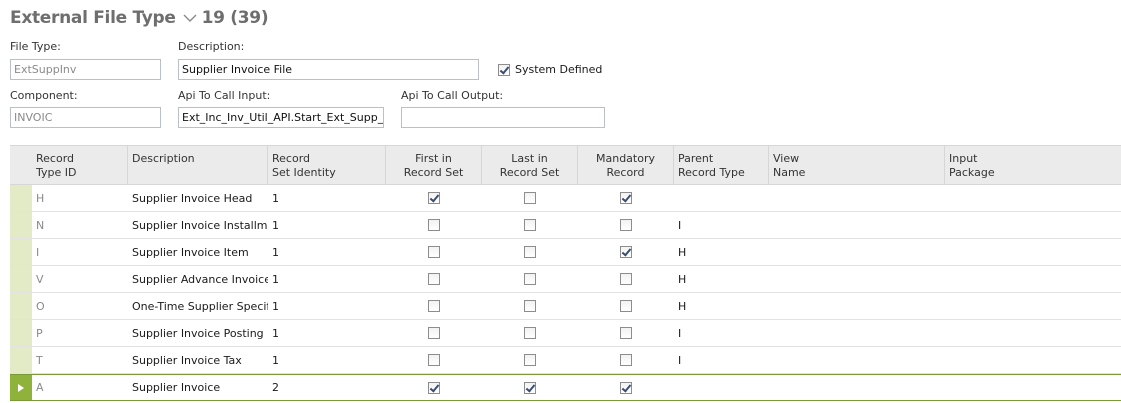  Describe the element at coordinates (198, 252) in the screenshot. I see `cell-description: Supplier Invoice Item` at that location.